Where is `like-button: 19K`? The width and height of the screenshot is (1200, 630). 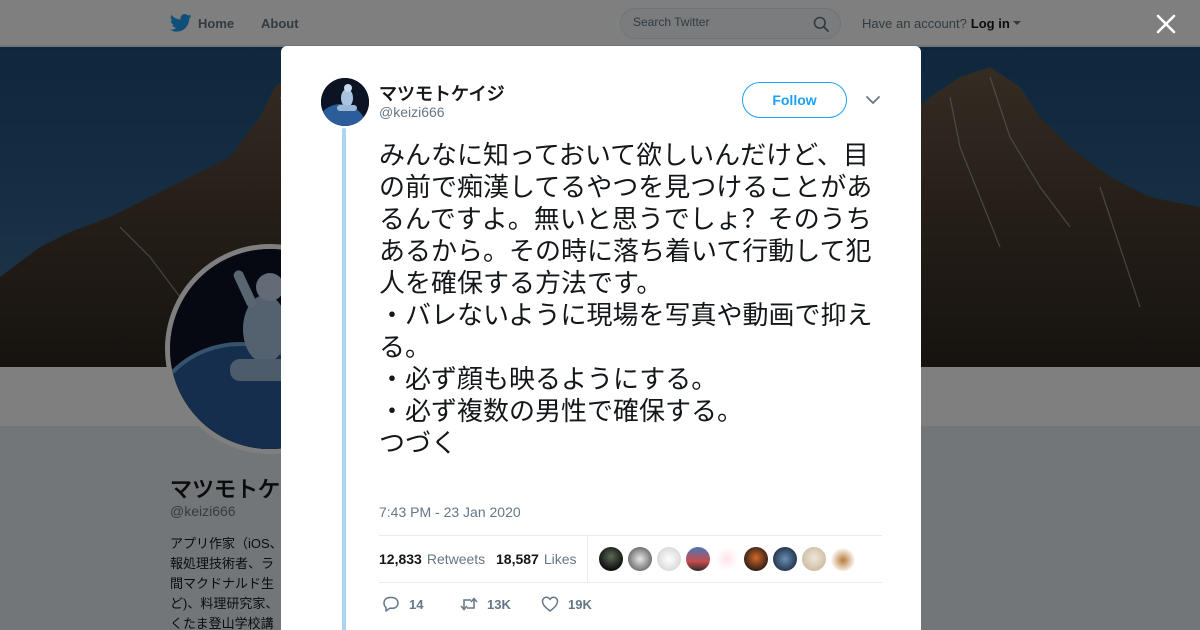 like-button: 19K is located at coordinates (566, 604).